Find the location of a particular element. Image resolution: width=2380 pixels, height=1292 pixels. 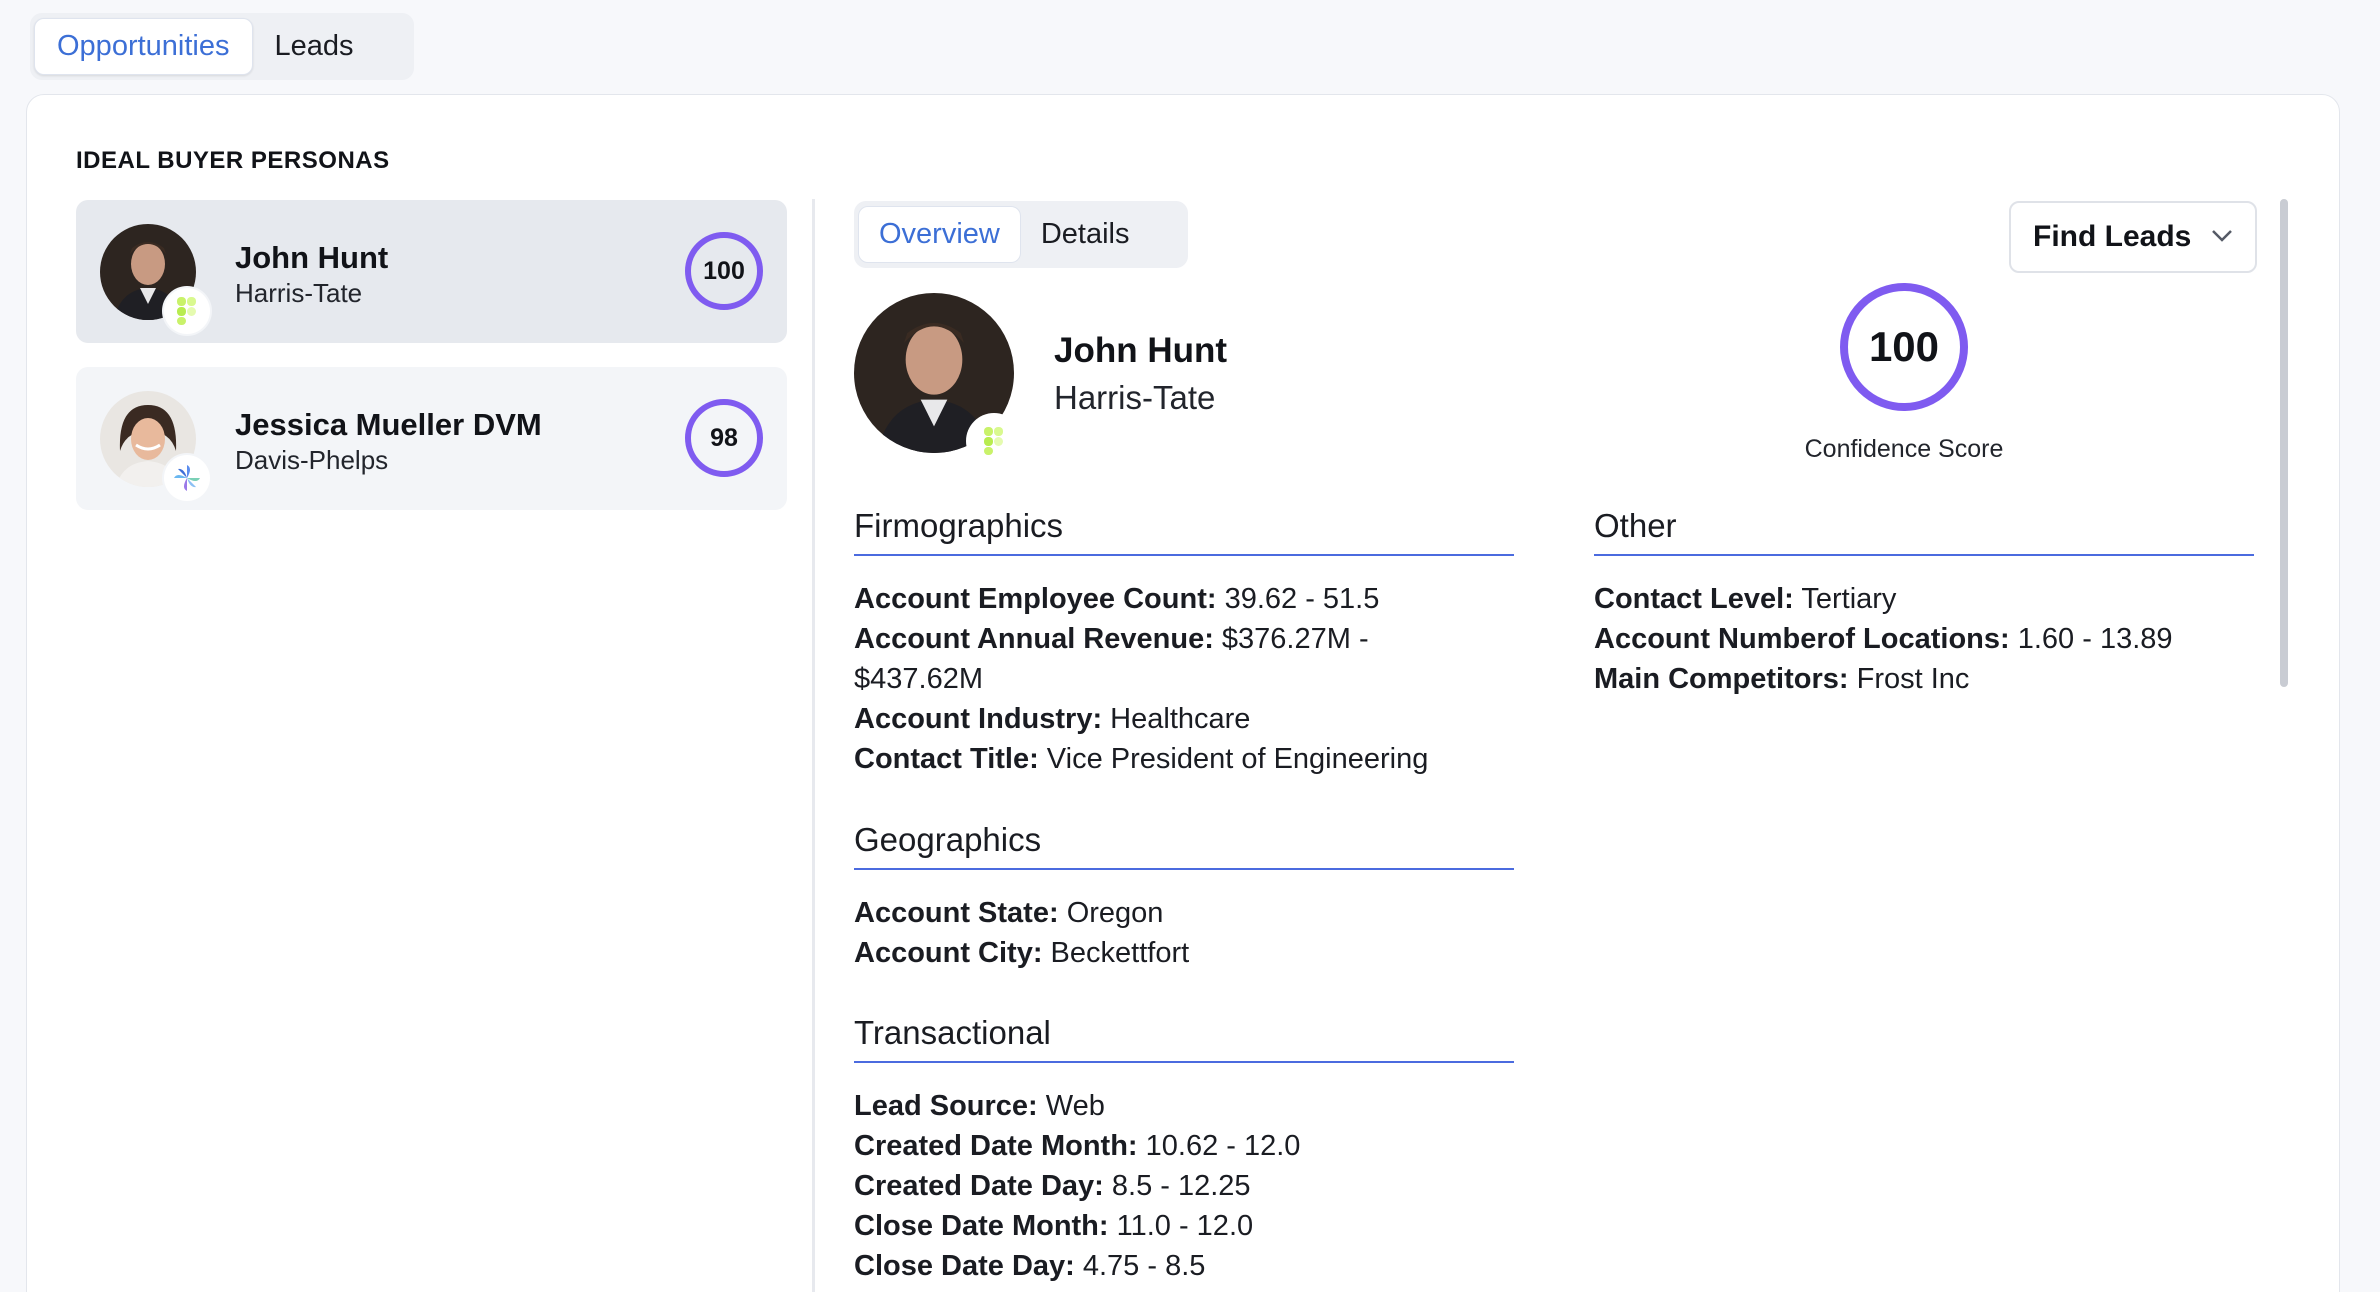

detail-tab-bar: Overview Details is located at coordinates (1021, 234).